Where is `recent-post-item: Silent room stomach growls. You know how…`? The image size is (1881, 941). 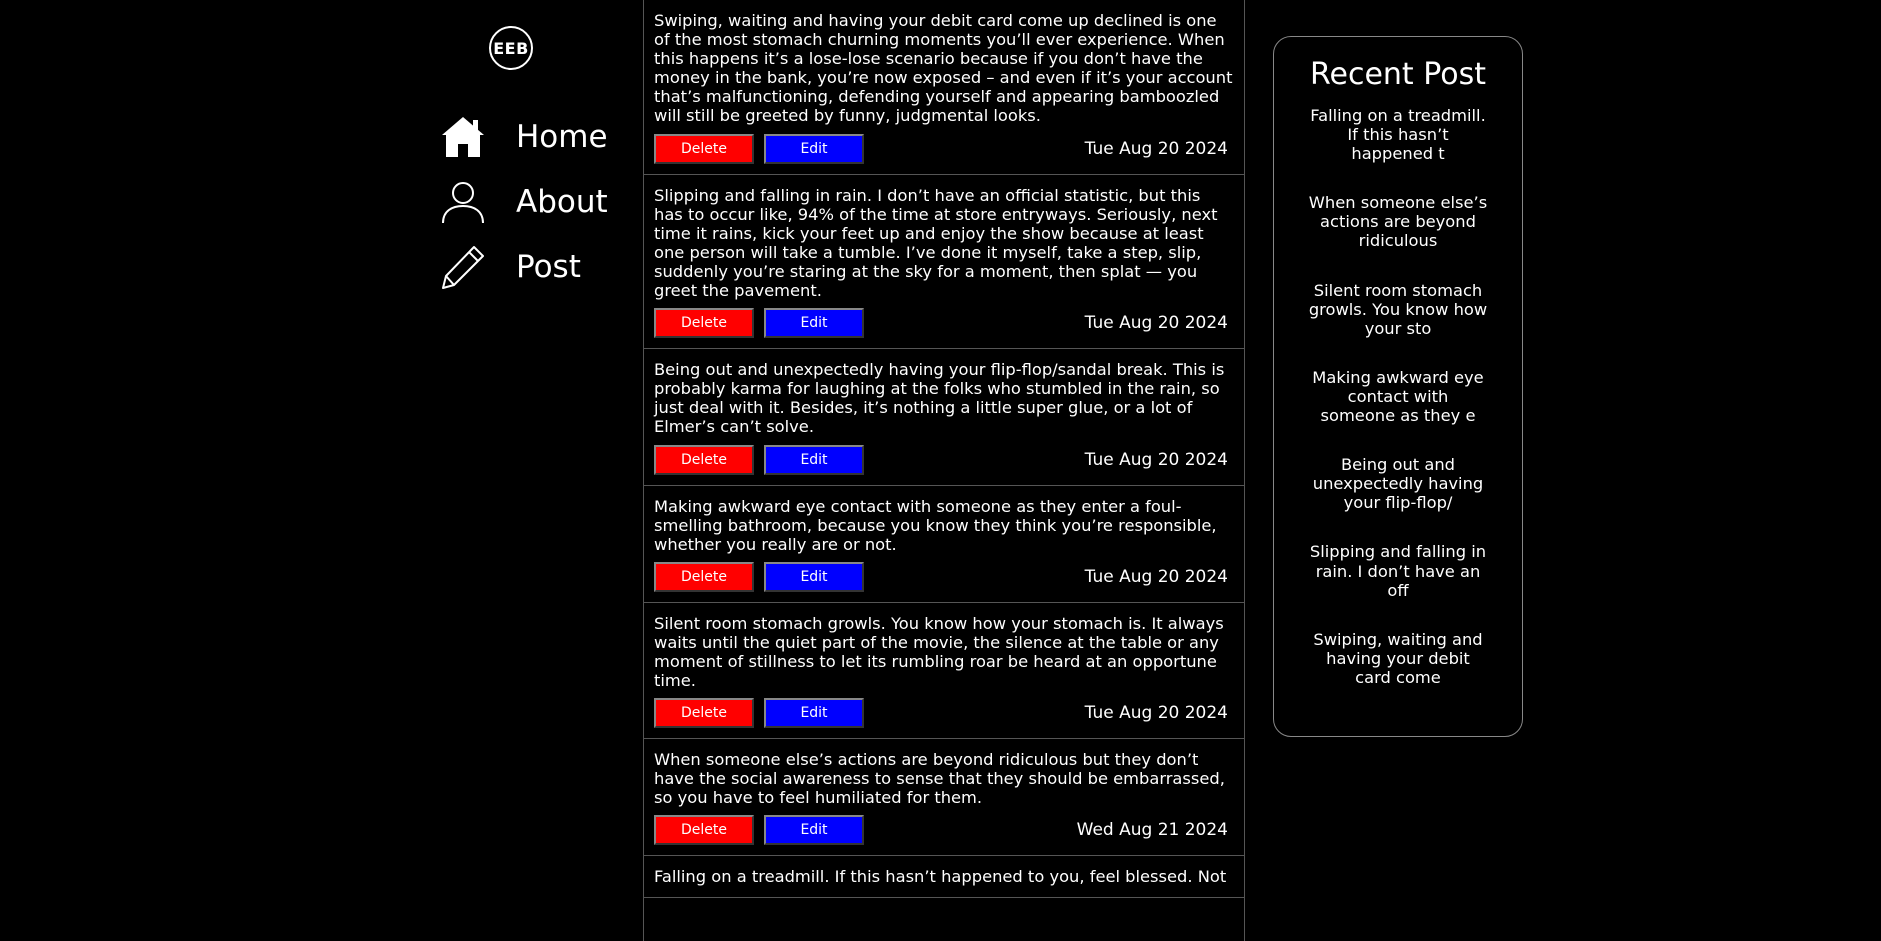 recent-post-item: Silent room stomach growls. You know how… is located at coordinates (1398, 309).